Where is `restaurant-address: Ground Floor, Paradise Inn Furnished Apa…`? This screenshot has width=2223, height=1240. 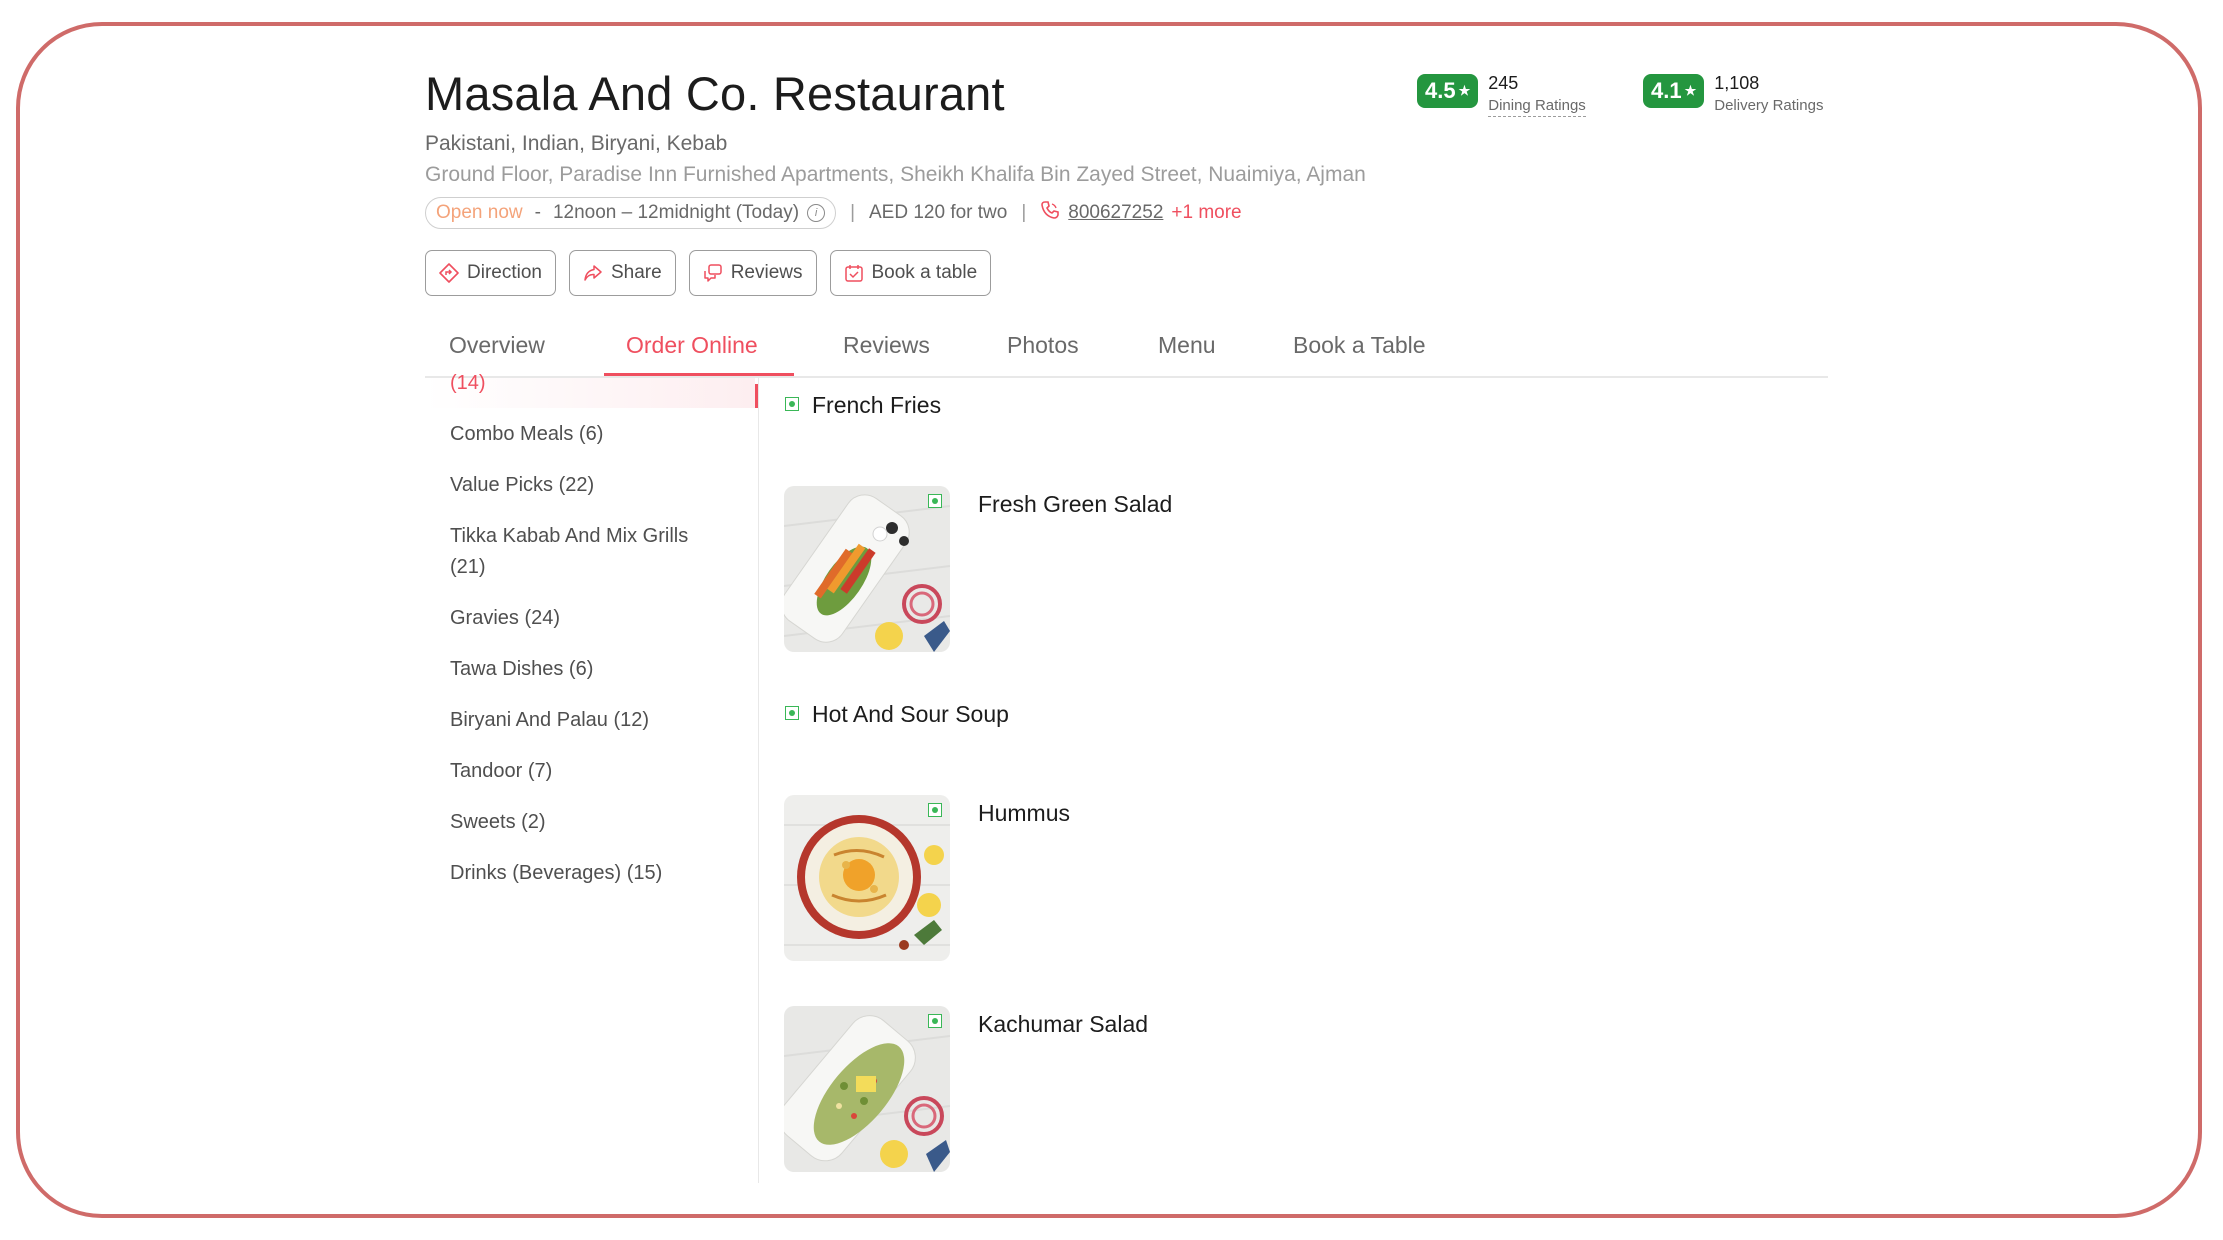
restaurant-address: Ground Floor, Paradise Inn Furnished Apa… is located at coordinates (895, 174).